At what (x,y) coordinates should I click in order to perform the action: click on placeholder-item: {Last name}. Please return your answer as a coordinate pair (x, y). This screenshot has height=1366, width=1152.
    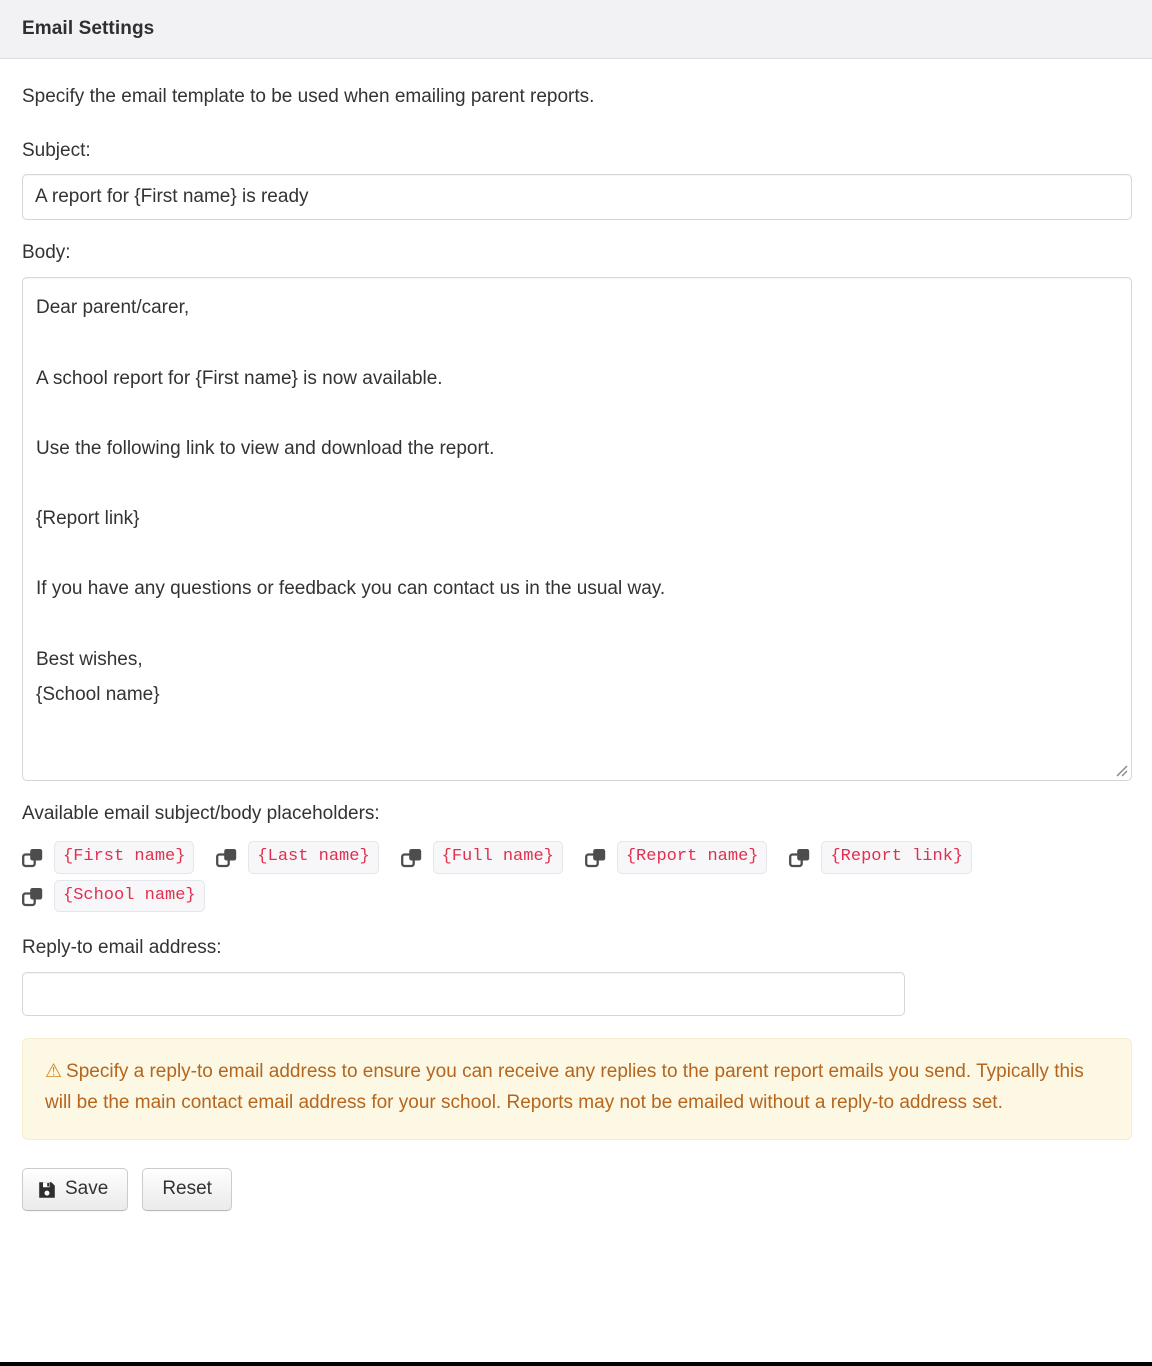
    Looking at the image, I should click on (297, 857).